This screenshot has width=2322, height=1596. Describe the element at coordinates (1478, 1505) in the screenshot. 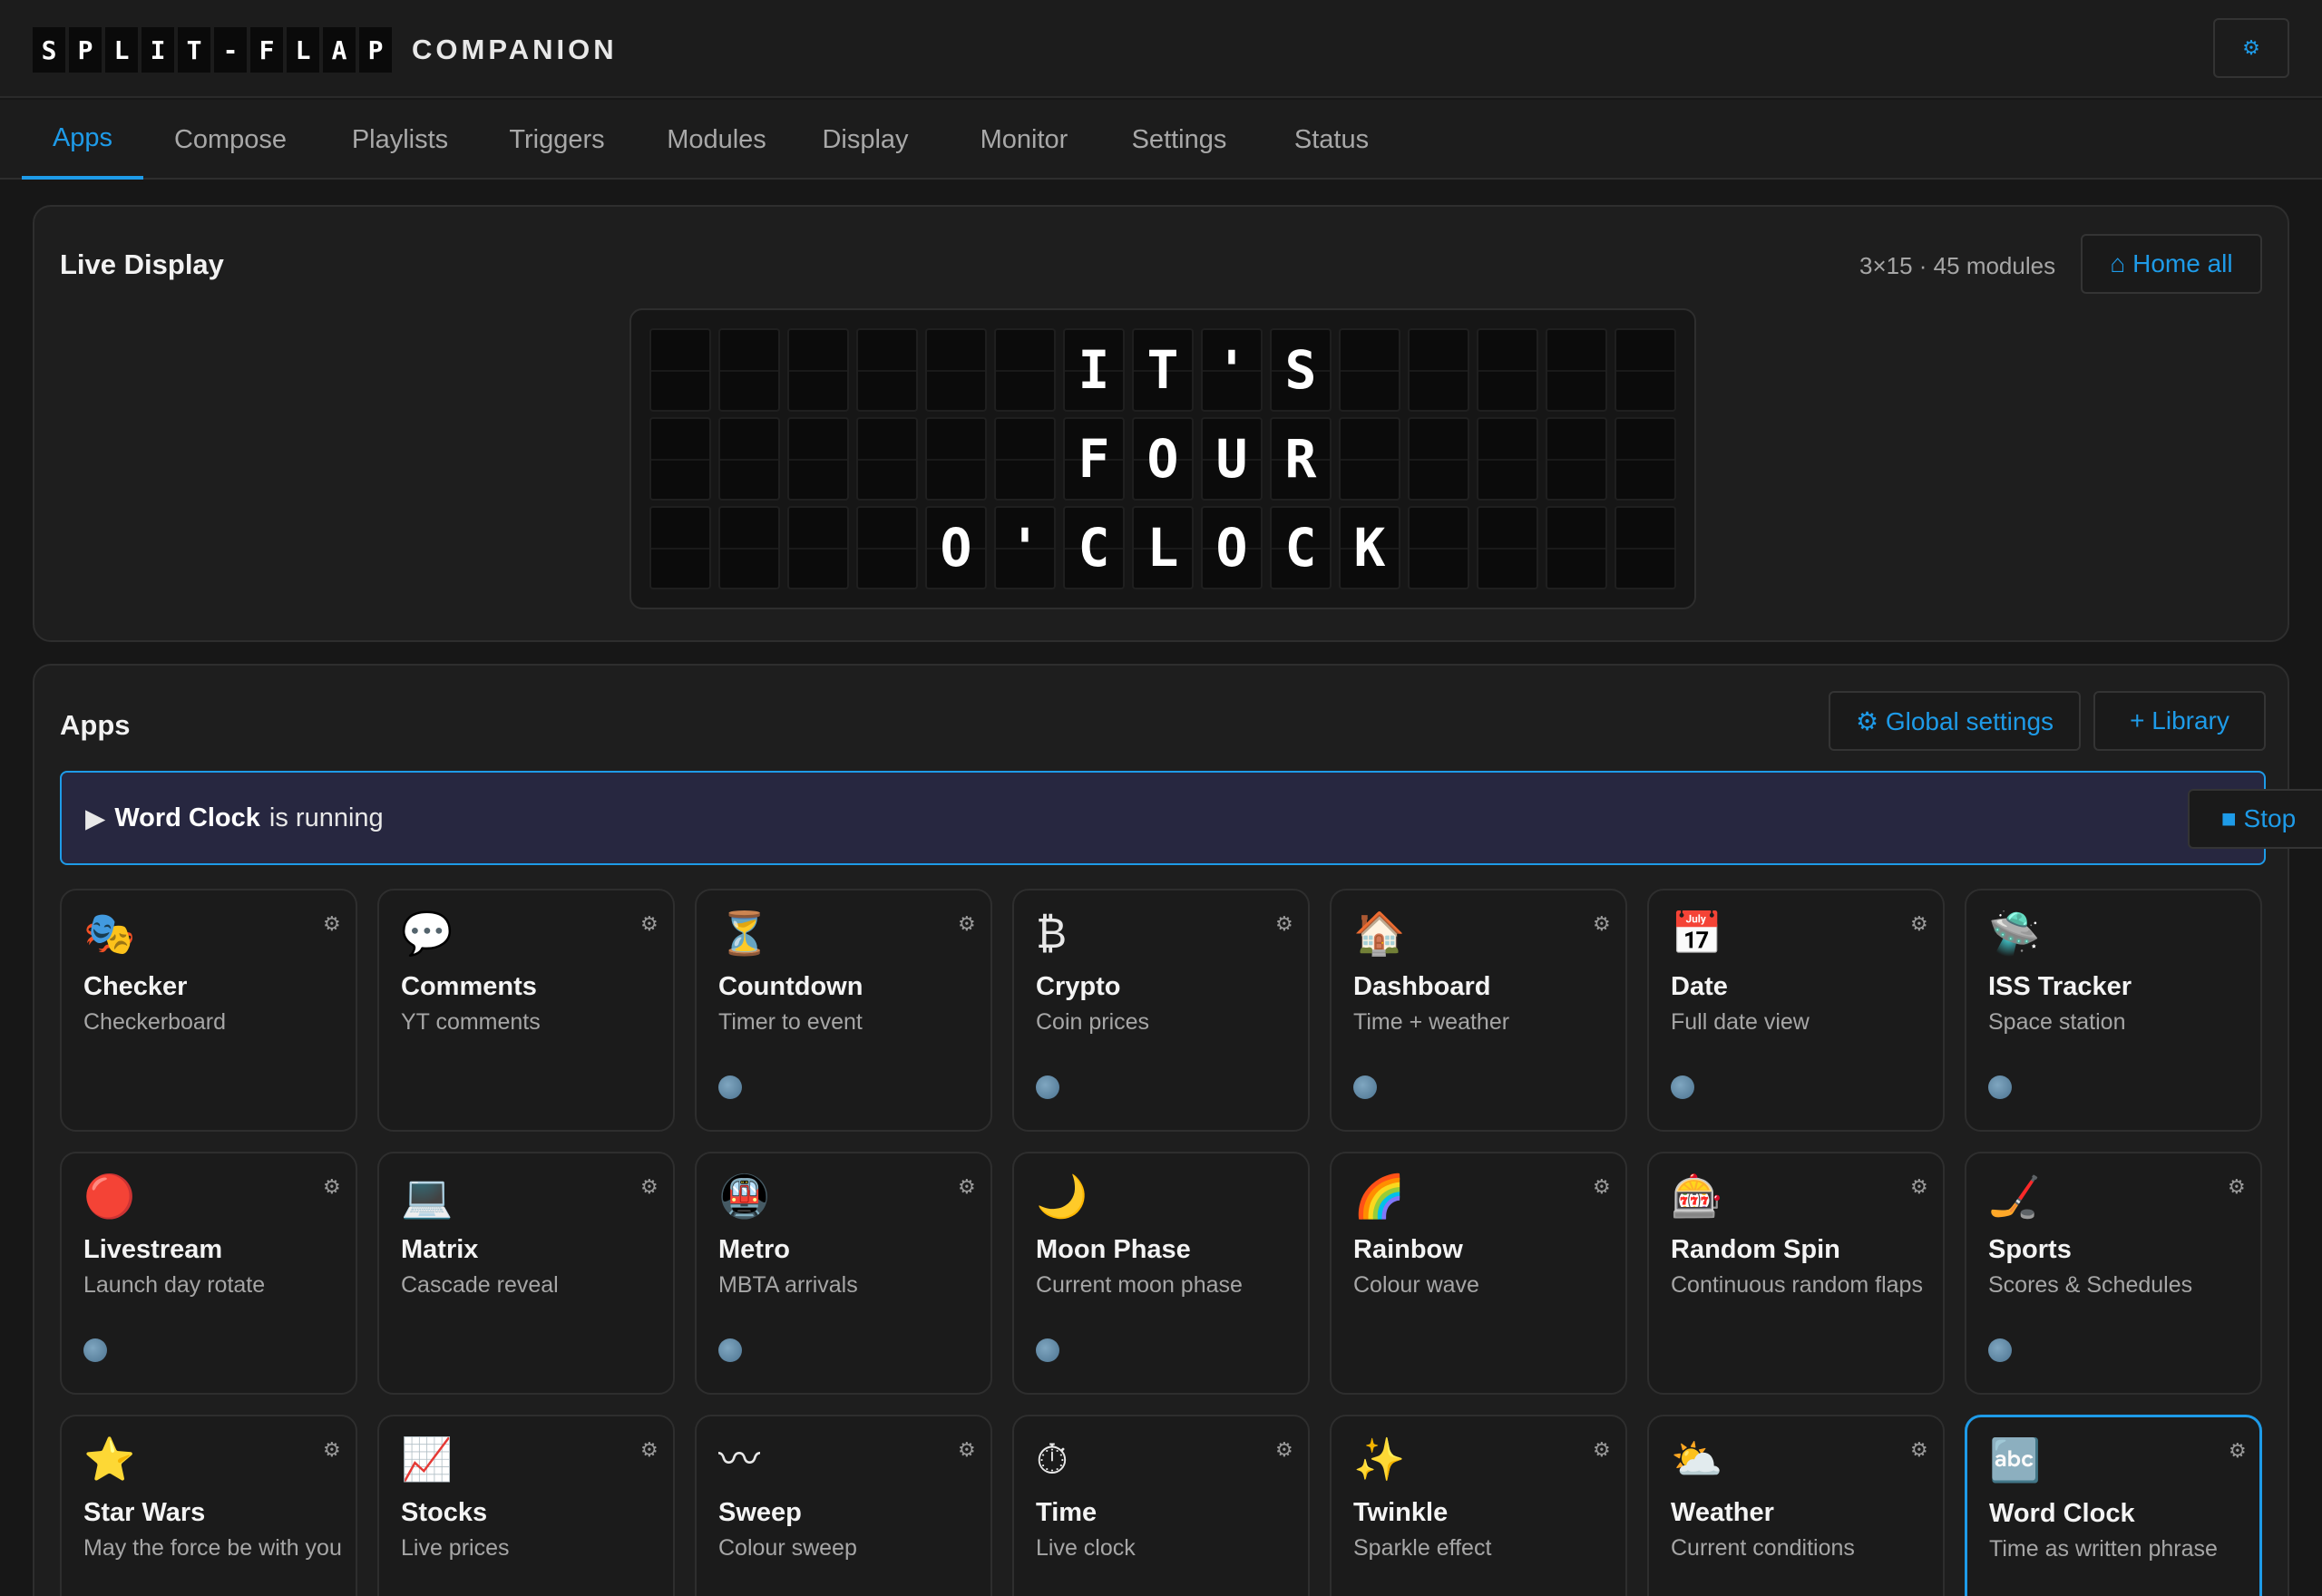

I see `app-card-twinkle: ✨ ⚙ Twinkle Sparkle effect` at that location.